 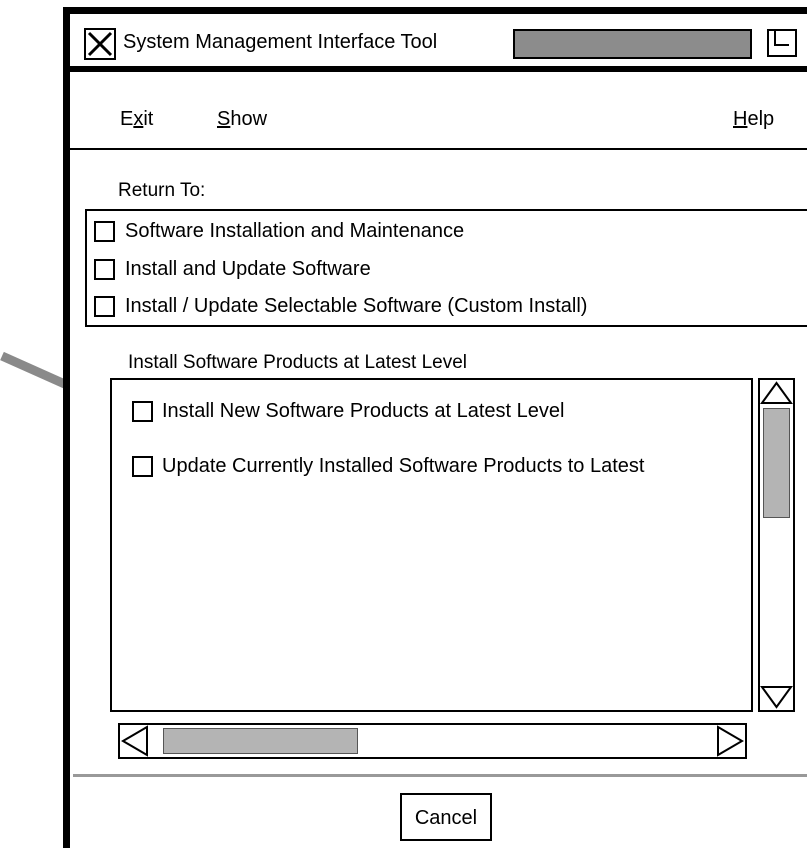 I want to click on menu-bar: Exit Show Help, so click(x=438, y=114).